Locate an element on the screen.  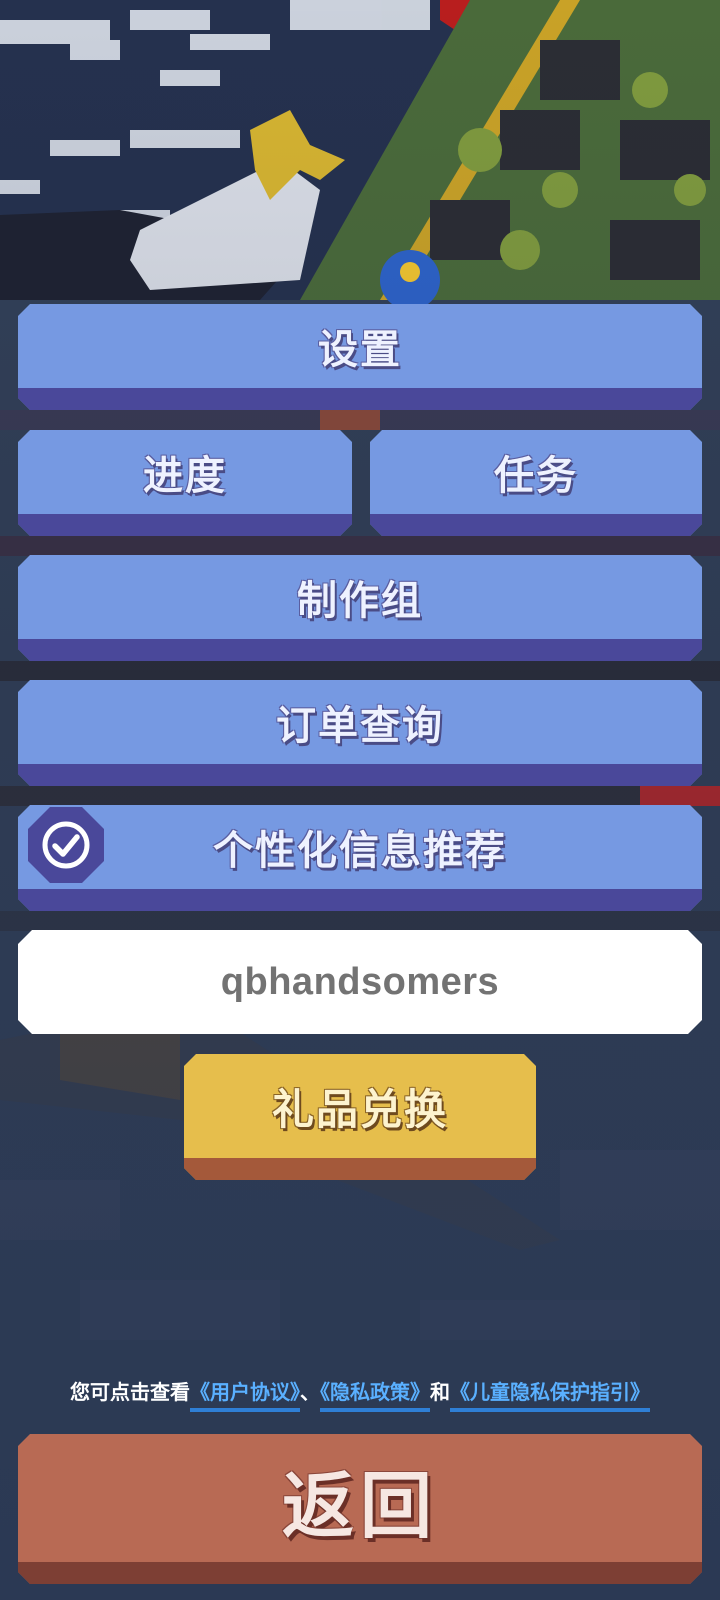
credits-button-label: 制作组 is located at coordinates (360, 601).